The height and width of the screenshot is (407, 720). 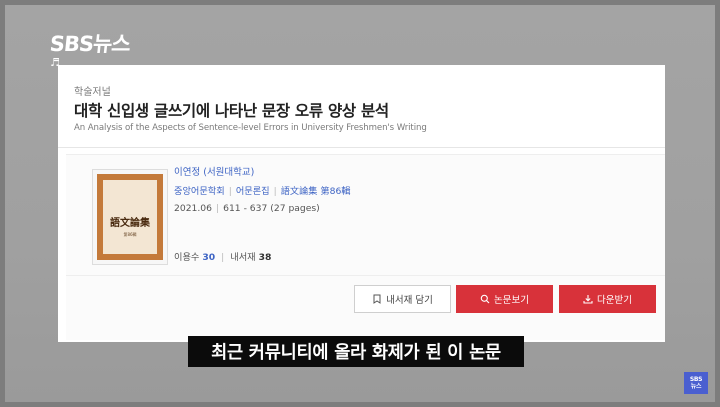 I want to click on issue-link: 語文論集 第86輯, so click(x=316, y=191).